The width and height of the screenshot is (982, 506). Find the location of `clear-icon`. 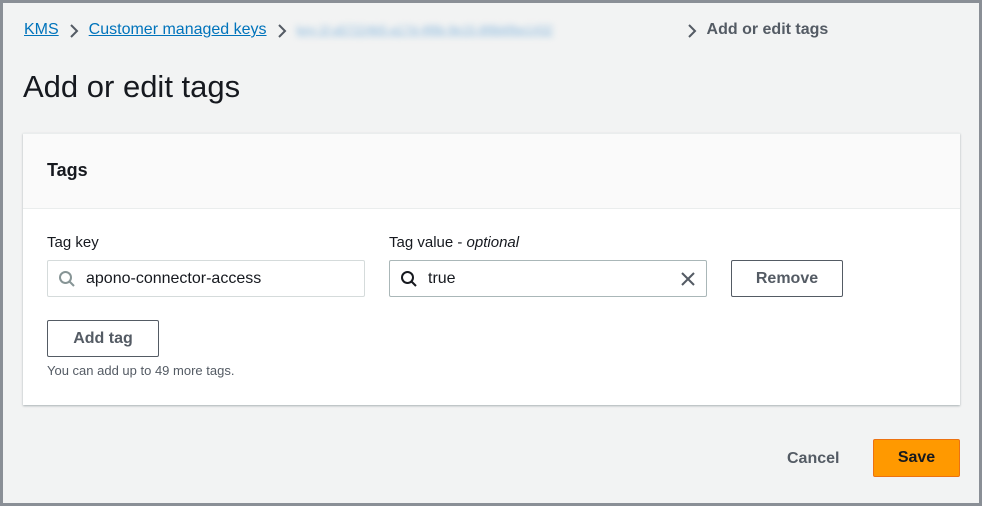

clear-icon is located at coordinates (688, 279).